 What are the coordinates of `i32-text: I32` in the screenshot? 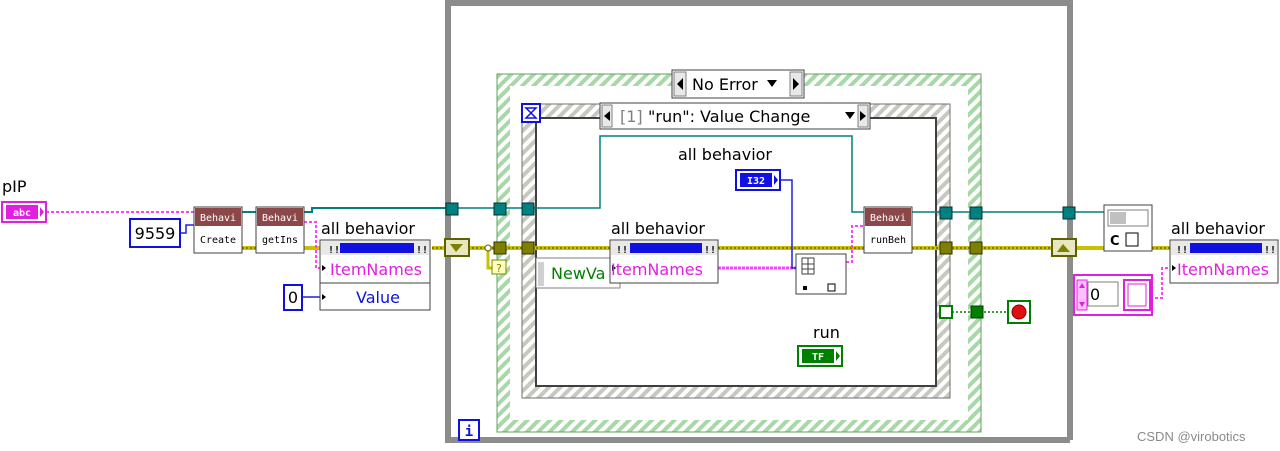 It's located at (756, 181).